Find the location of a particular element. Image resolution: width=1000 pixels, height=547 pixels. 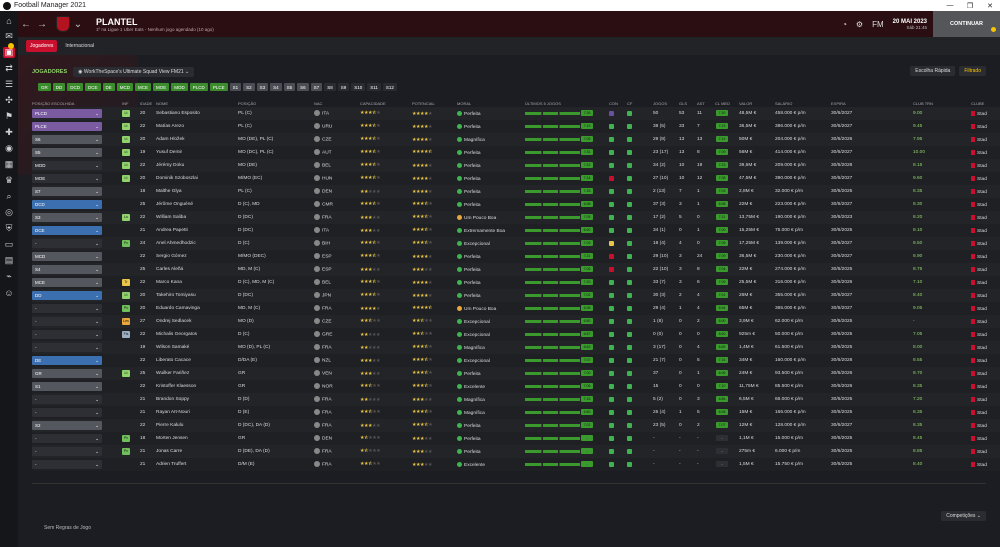

selection-cell: S6 ⌄ is located at coordinates (77, 139).